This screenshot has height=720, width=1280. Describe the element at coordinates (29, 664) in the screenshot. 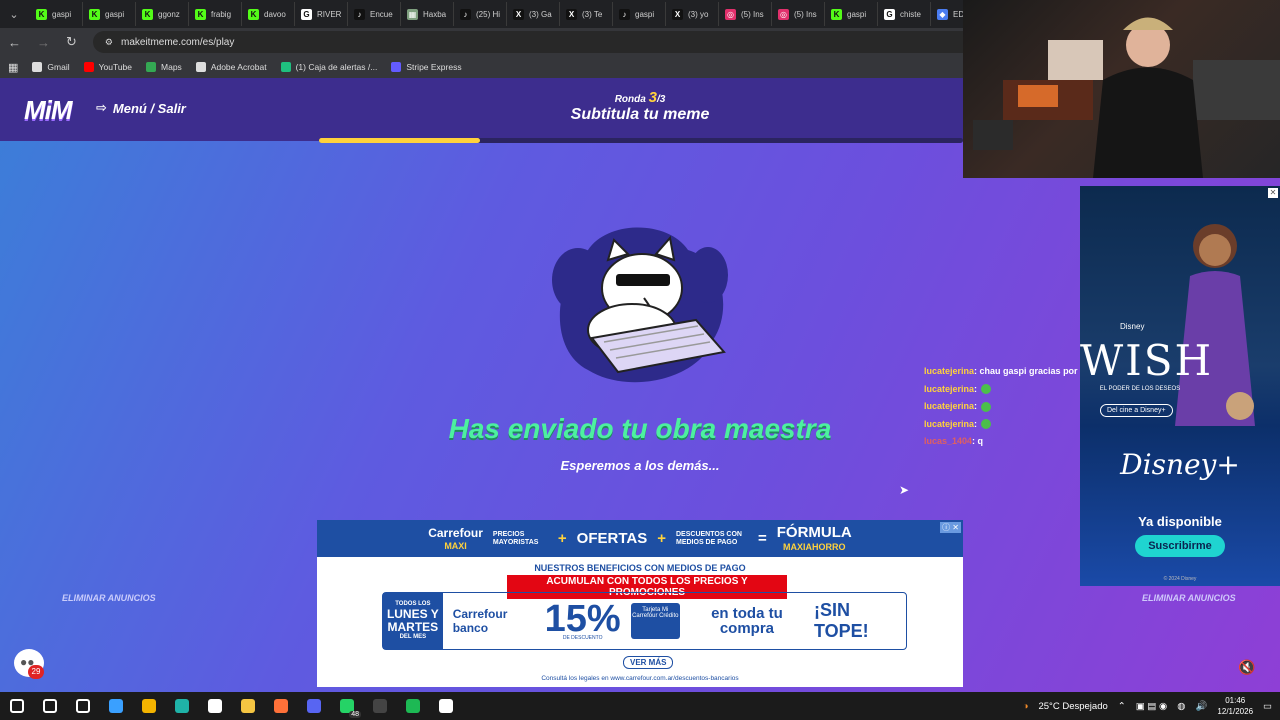

I see `chat-bubble-button: ●● 29` at that location.